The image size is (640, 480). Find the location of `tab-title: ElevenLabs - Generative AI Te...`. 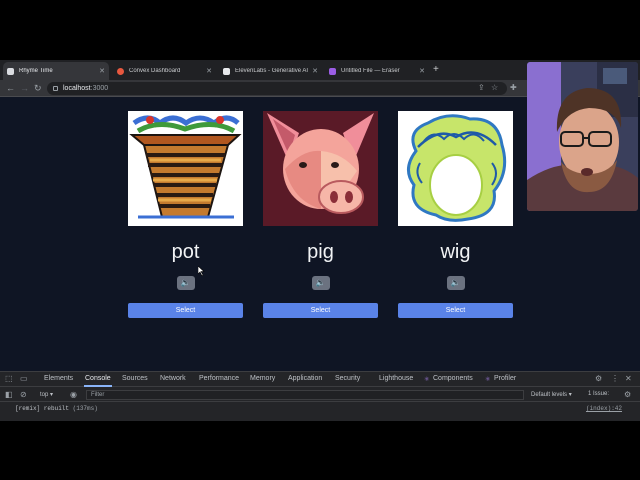

tab-title: ElevenLabs - Generative AI Te... is located at coordinates (272, 71).